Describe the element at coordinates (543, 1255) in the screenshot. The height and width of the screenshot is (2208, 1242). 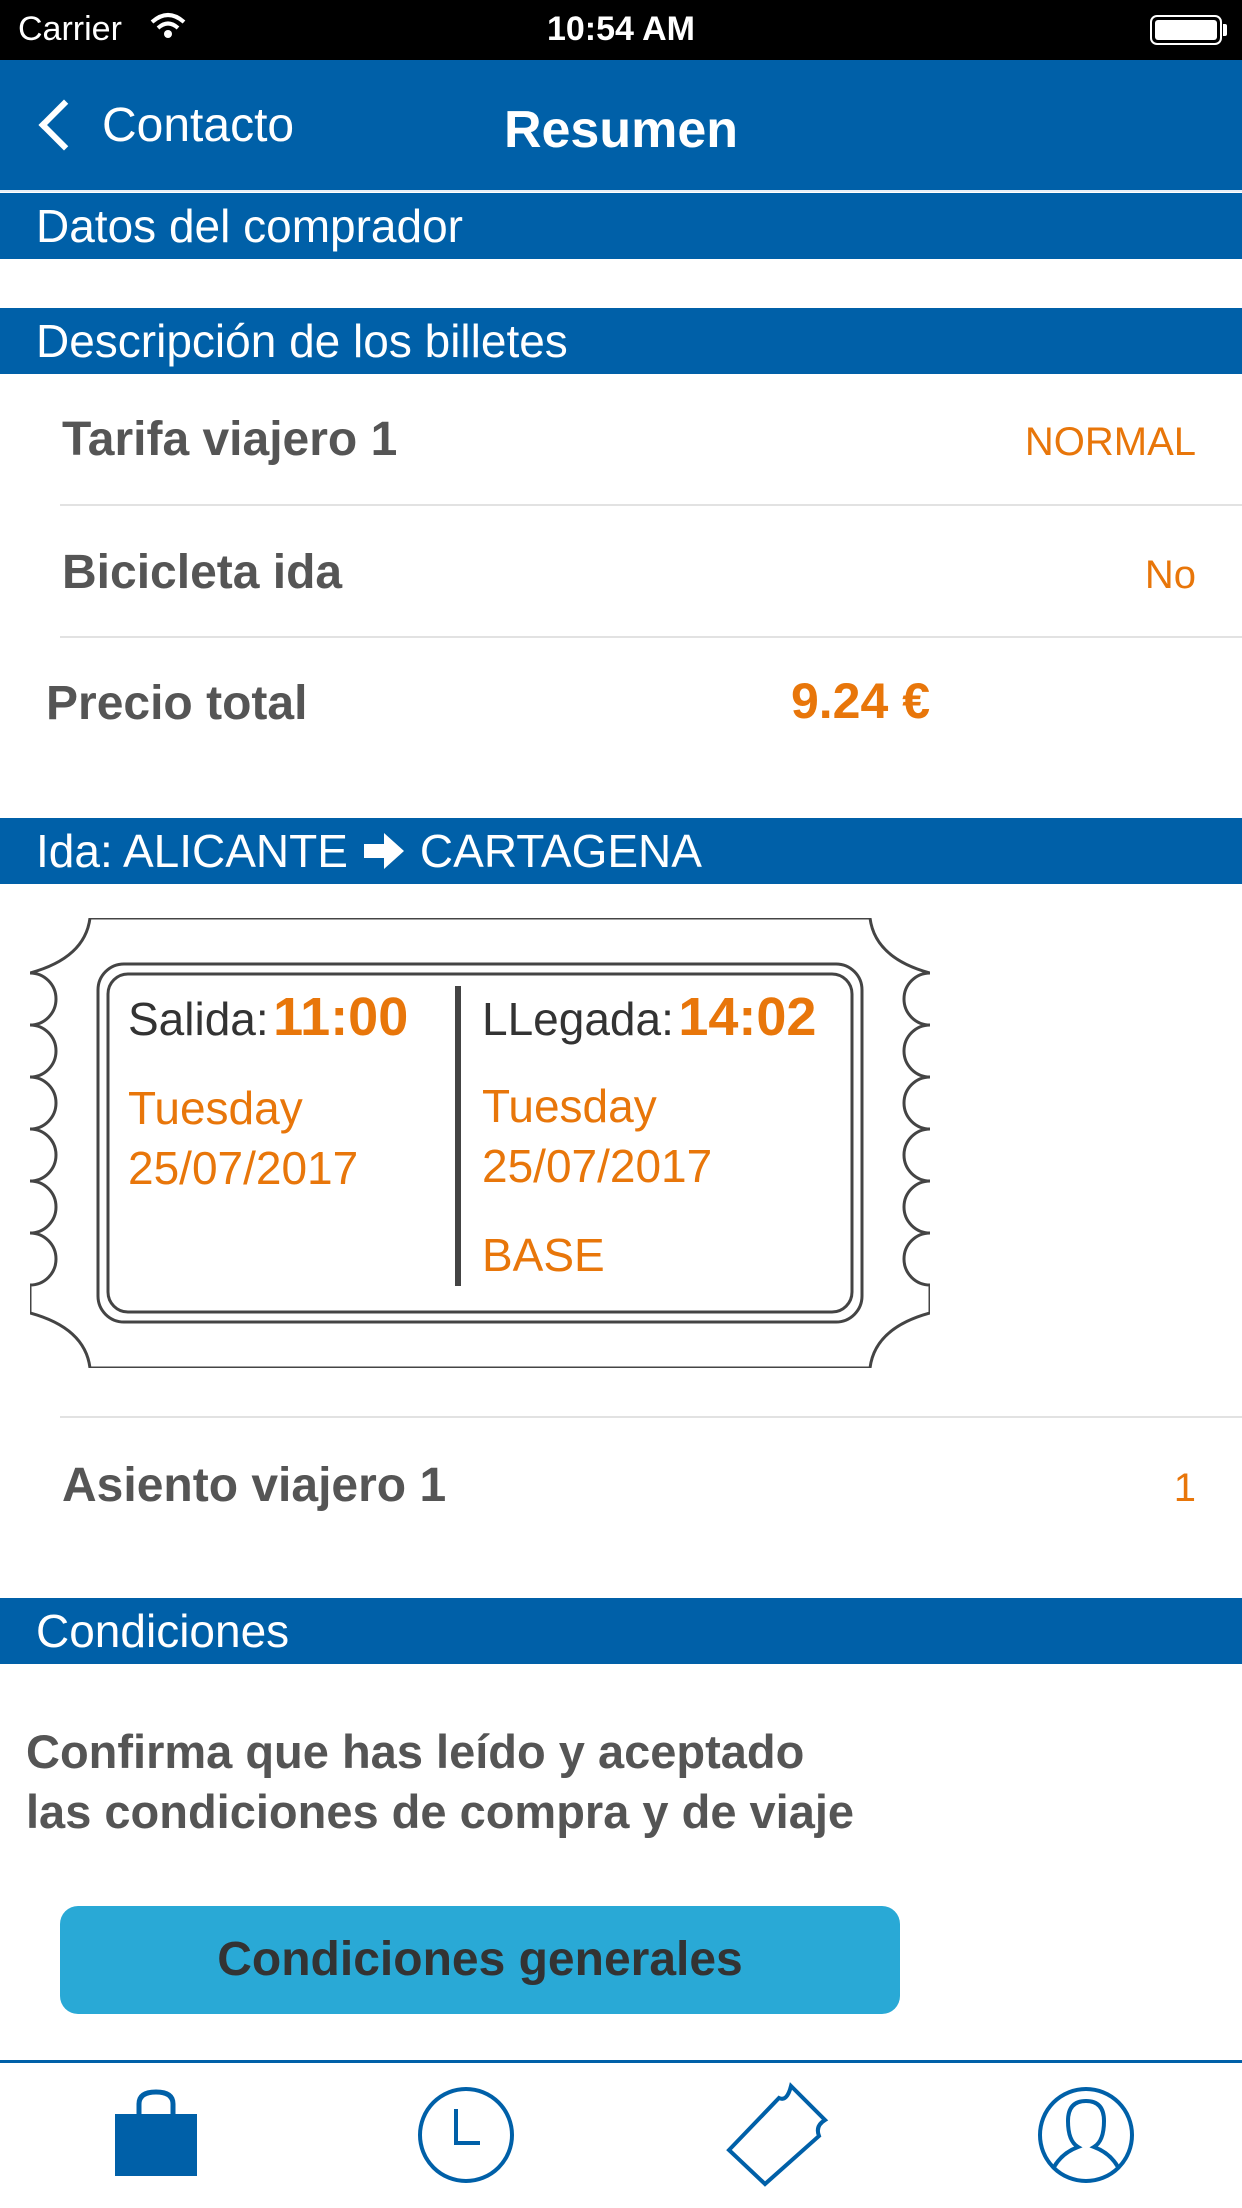
I see `ticket-class: BASE` at that location.